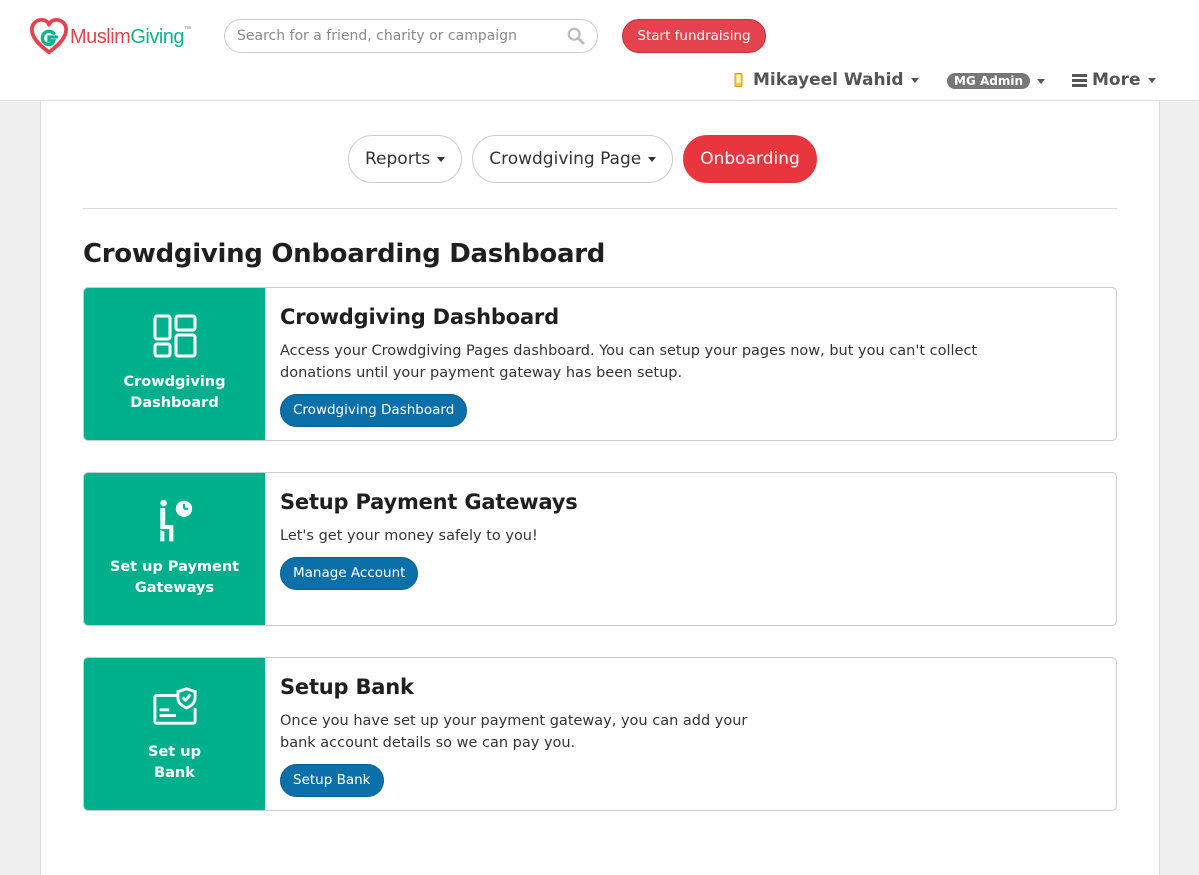  Describe the element at coordinates (385, 36) in the screenshot. I see `search-input` at that location.